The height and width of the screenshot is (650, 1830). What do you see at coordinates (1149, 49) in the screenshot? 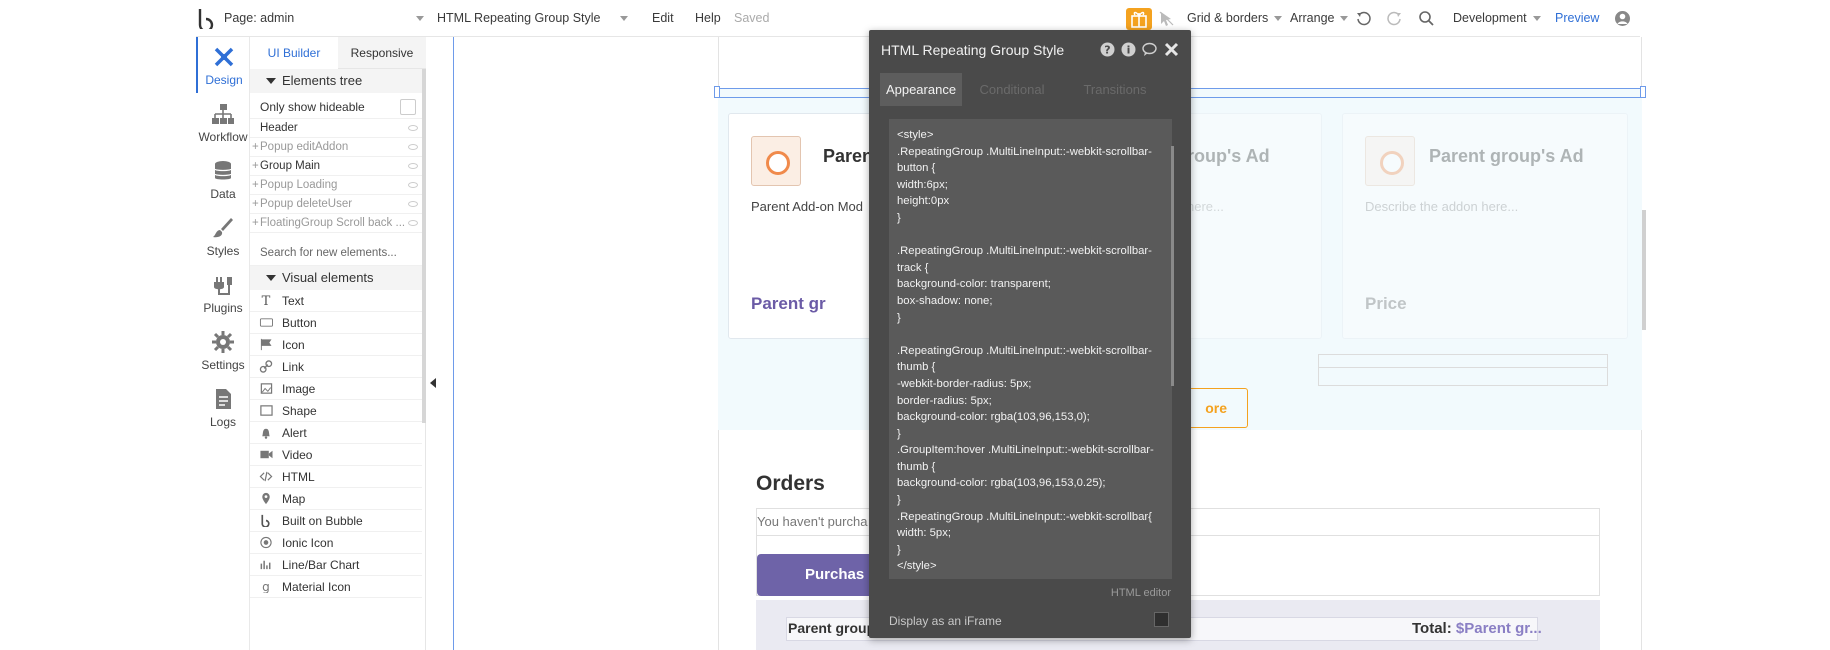
I see `comment-icon` at bounding box center [1149, 49].